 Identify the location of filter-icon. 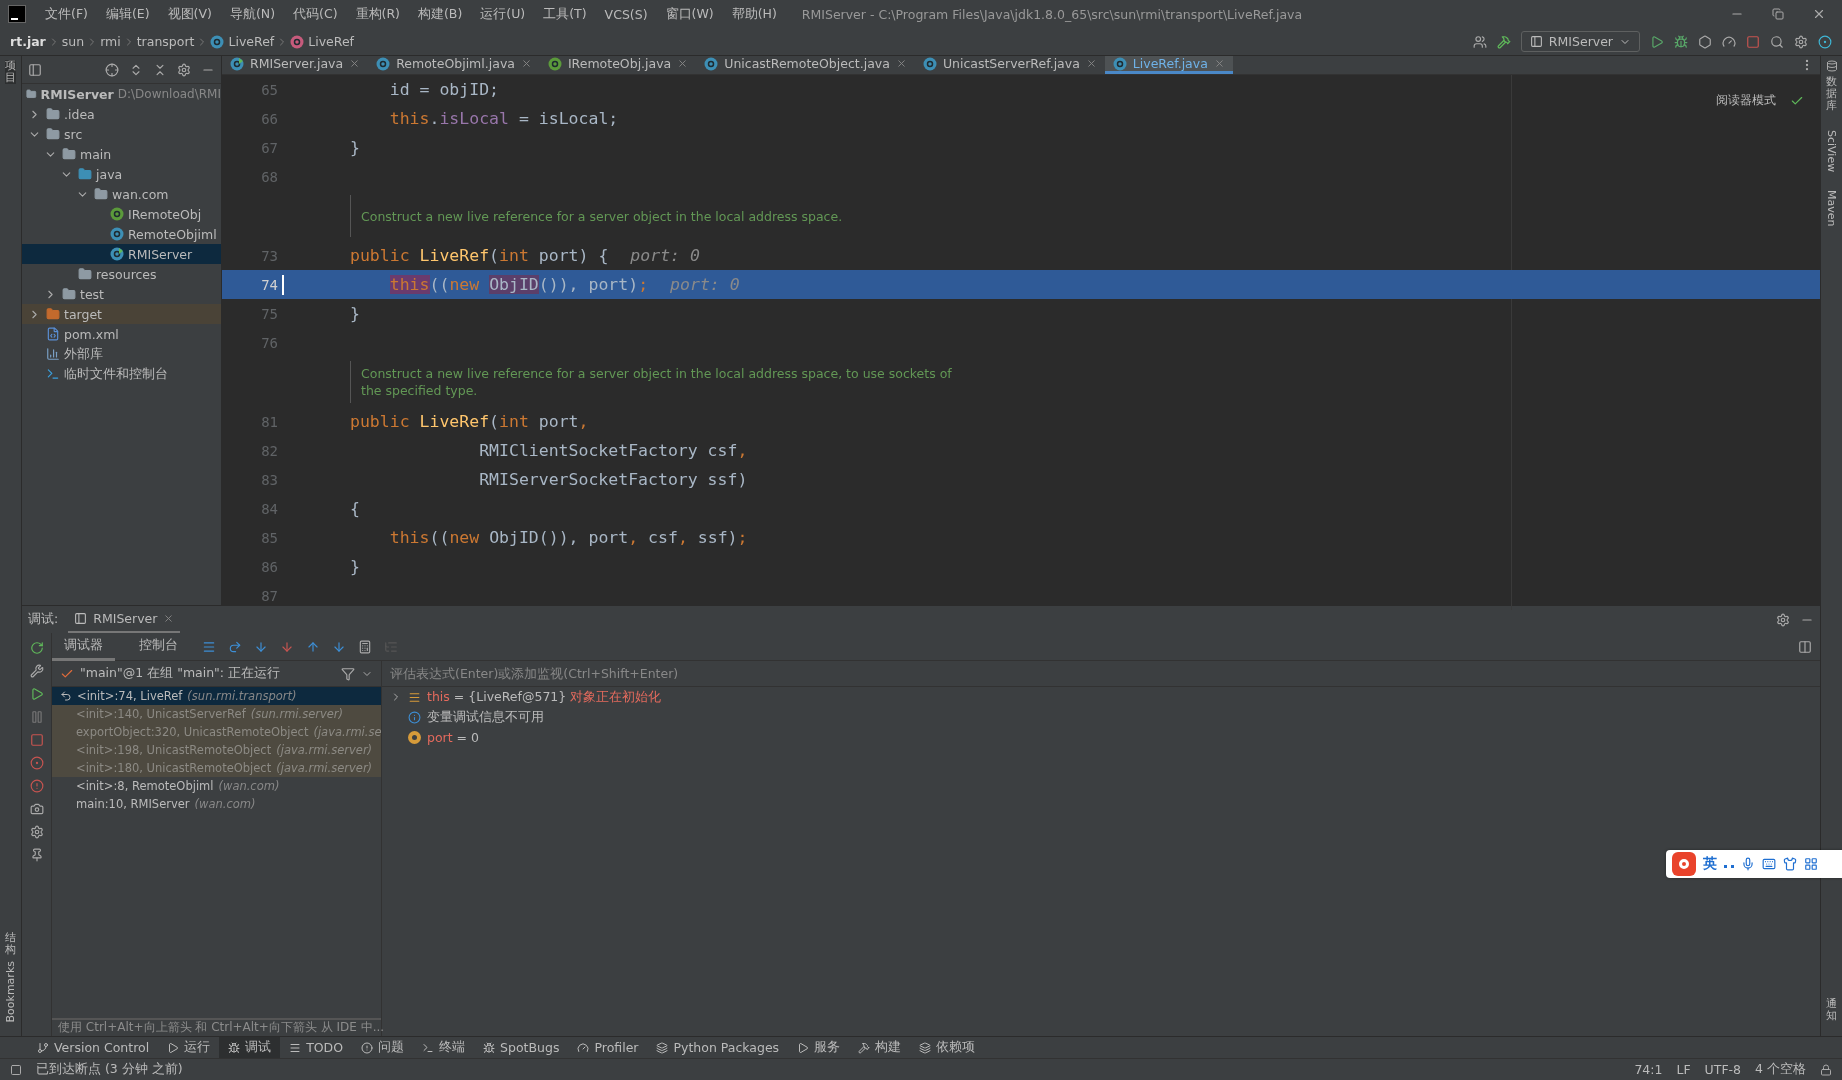
(348, 673).